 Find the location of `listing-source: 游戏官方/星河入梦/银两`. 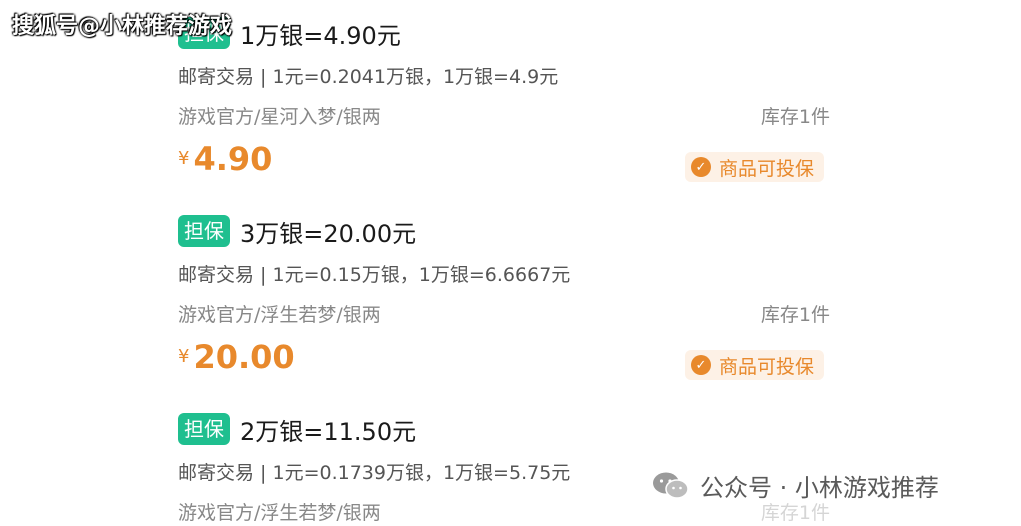

listing-source: 游戏官方/星河入梦/银两 is located at coordinates (279, 117).